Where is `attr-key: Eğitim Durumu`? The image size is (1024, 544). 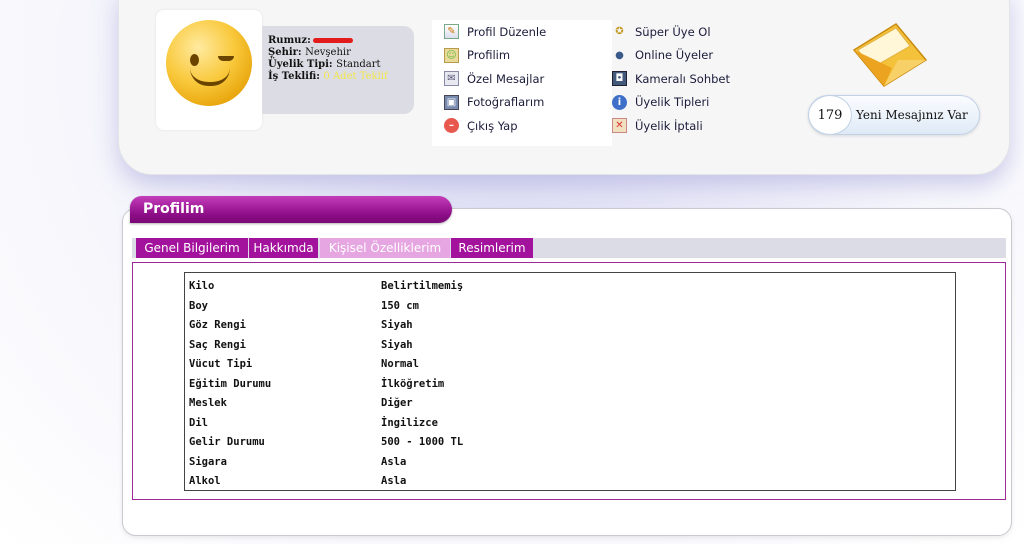
attr-key: Eğitim Durumu is located at coordinates (230, 383).